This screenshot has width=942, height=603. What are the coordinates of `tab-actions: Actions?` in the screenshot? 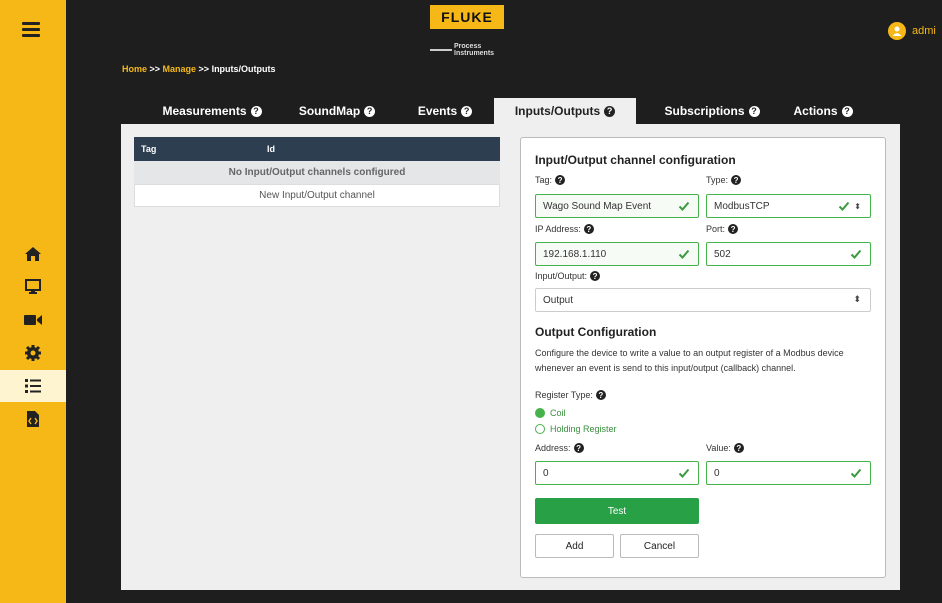 It's located at (823, 111).